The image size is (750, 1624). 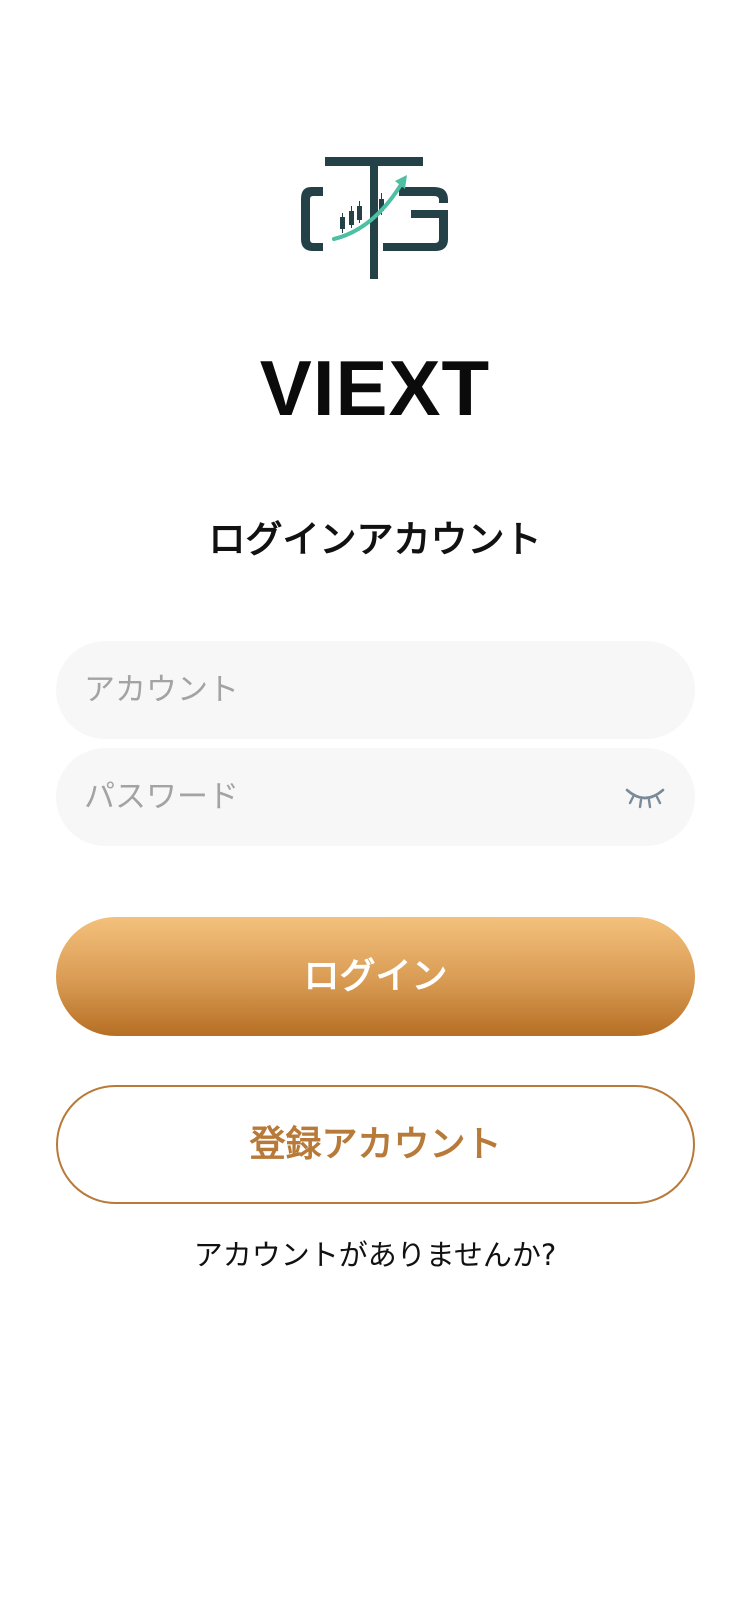 What do you see at coordinates (375, 1144) in the screenshot?
I see `register-account-button: 登録アカウント` at bounding box center [375, 1144].